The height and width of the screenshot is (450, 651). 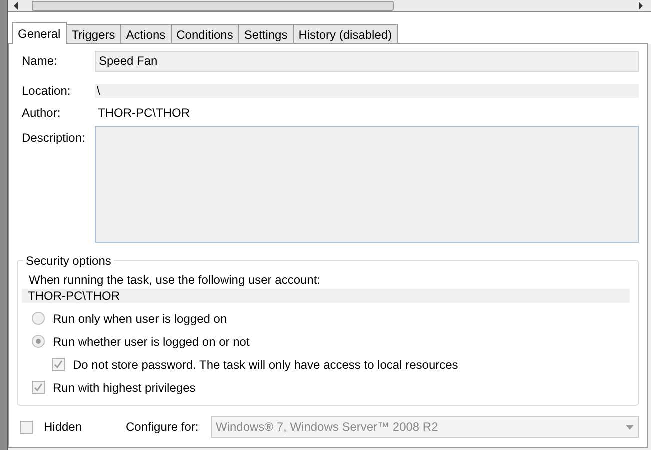 I want to click on configure-label: Configure for:, so click(x=163, y=427).